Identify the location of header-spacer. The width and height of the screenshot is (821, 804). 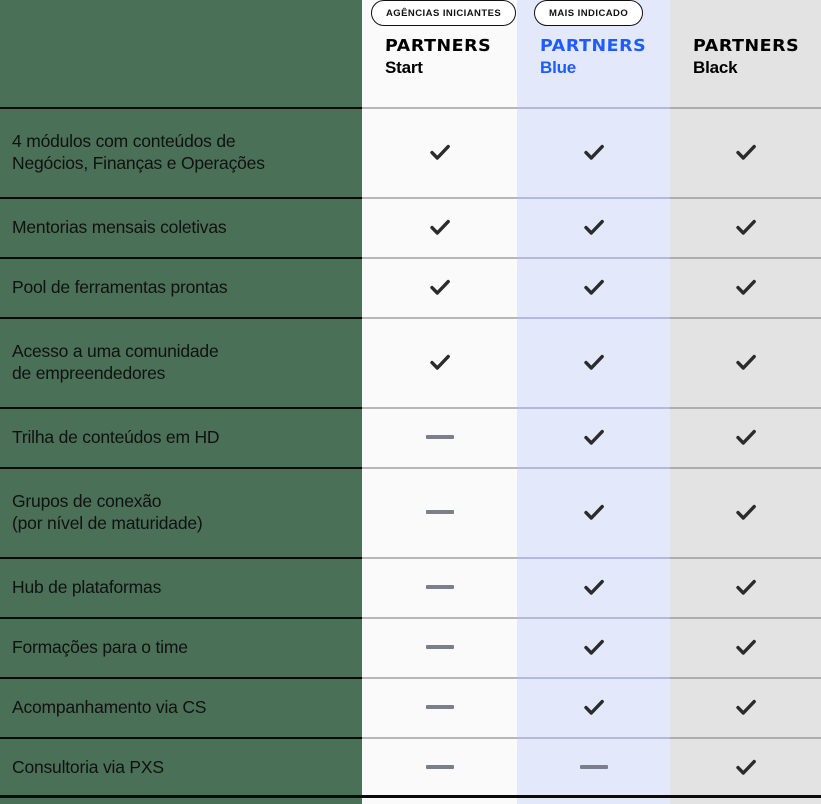
(181, 53).